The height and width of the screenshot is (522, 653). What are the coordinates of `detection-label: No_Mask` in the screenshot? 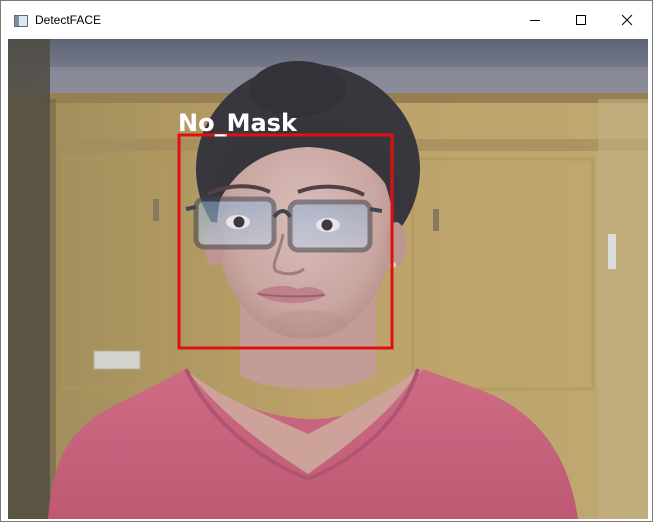 It's located at (238, 123).